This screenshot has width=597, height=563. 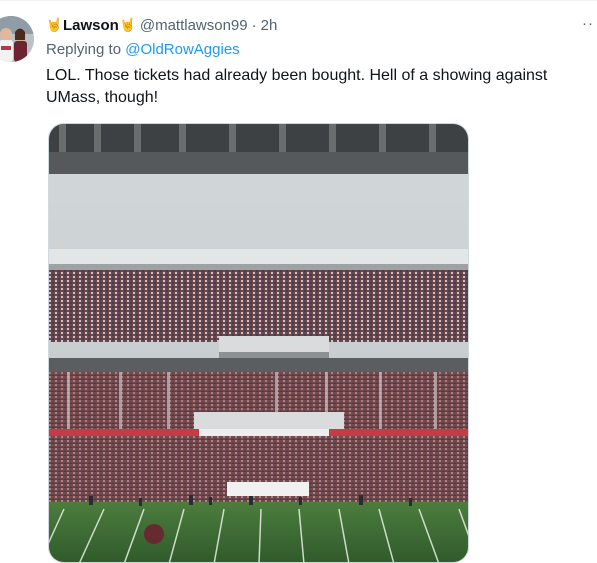 What do you see at coordinates (91, 25) in the screenshot?
I see `author-name: Lawson` at bounding box center [91, 25].